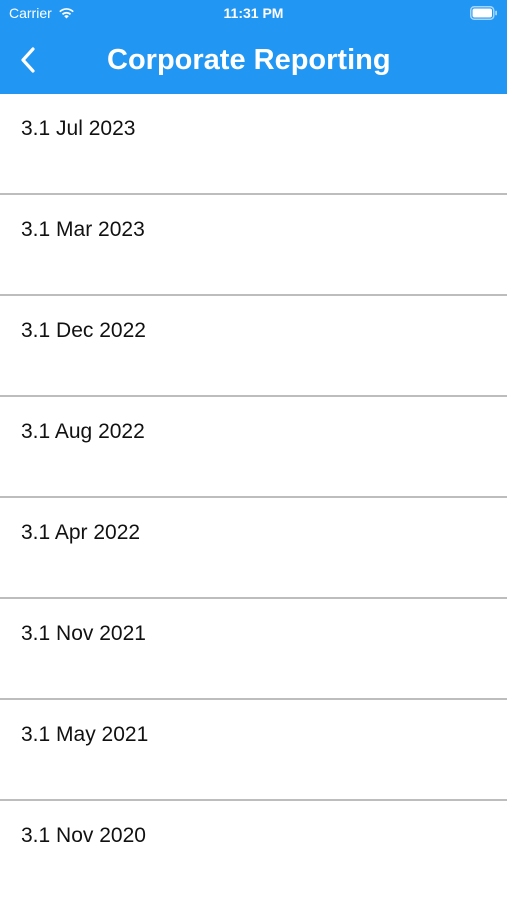 The height and width of the screenshot is (900, 507). Describe the element at coordinates (83, 431) in the screenshot. I see `report-label: 3.1 Aug 2022` at that location.